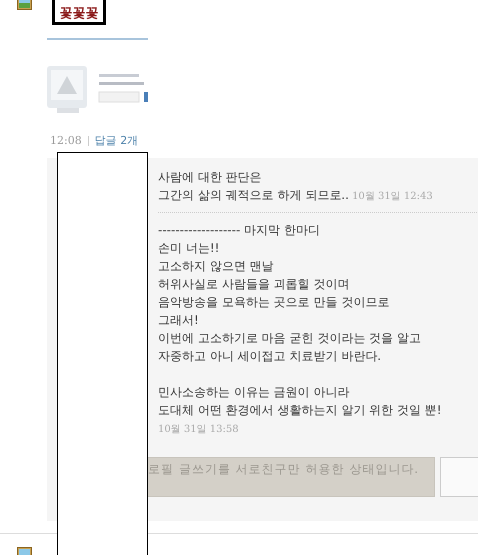 This screenshot has width=478, height=555. Describe the element at coordinates (210, 177) in the screenshot. I see `comment-text: 사람에 대한 판단은` at that location.